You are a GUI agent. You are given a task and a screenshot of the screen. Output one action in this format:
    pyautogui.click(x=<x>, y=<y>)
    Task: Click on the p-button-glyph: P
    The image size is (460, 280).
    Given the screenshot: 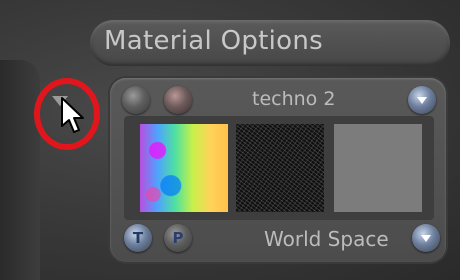 What is the action you would take?
    pyautogui.click(x=178, y=238)
    